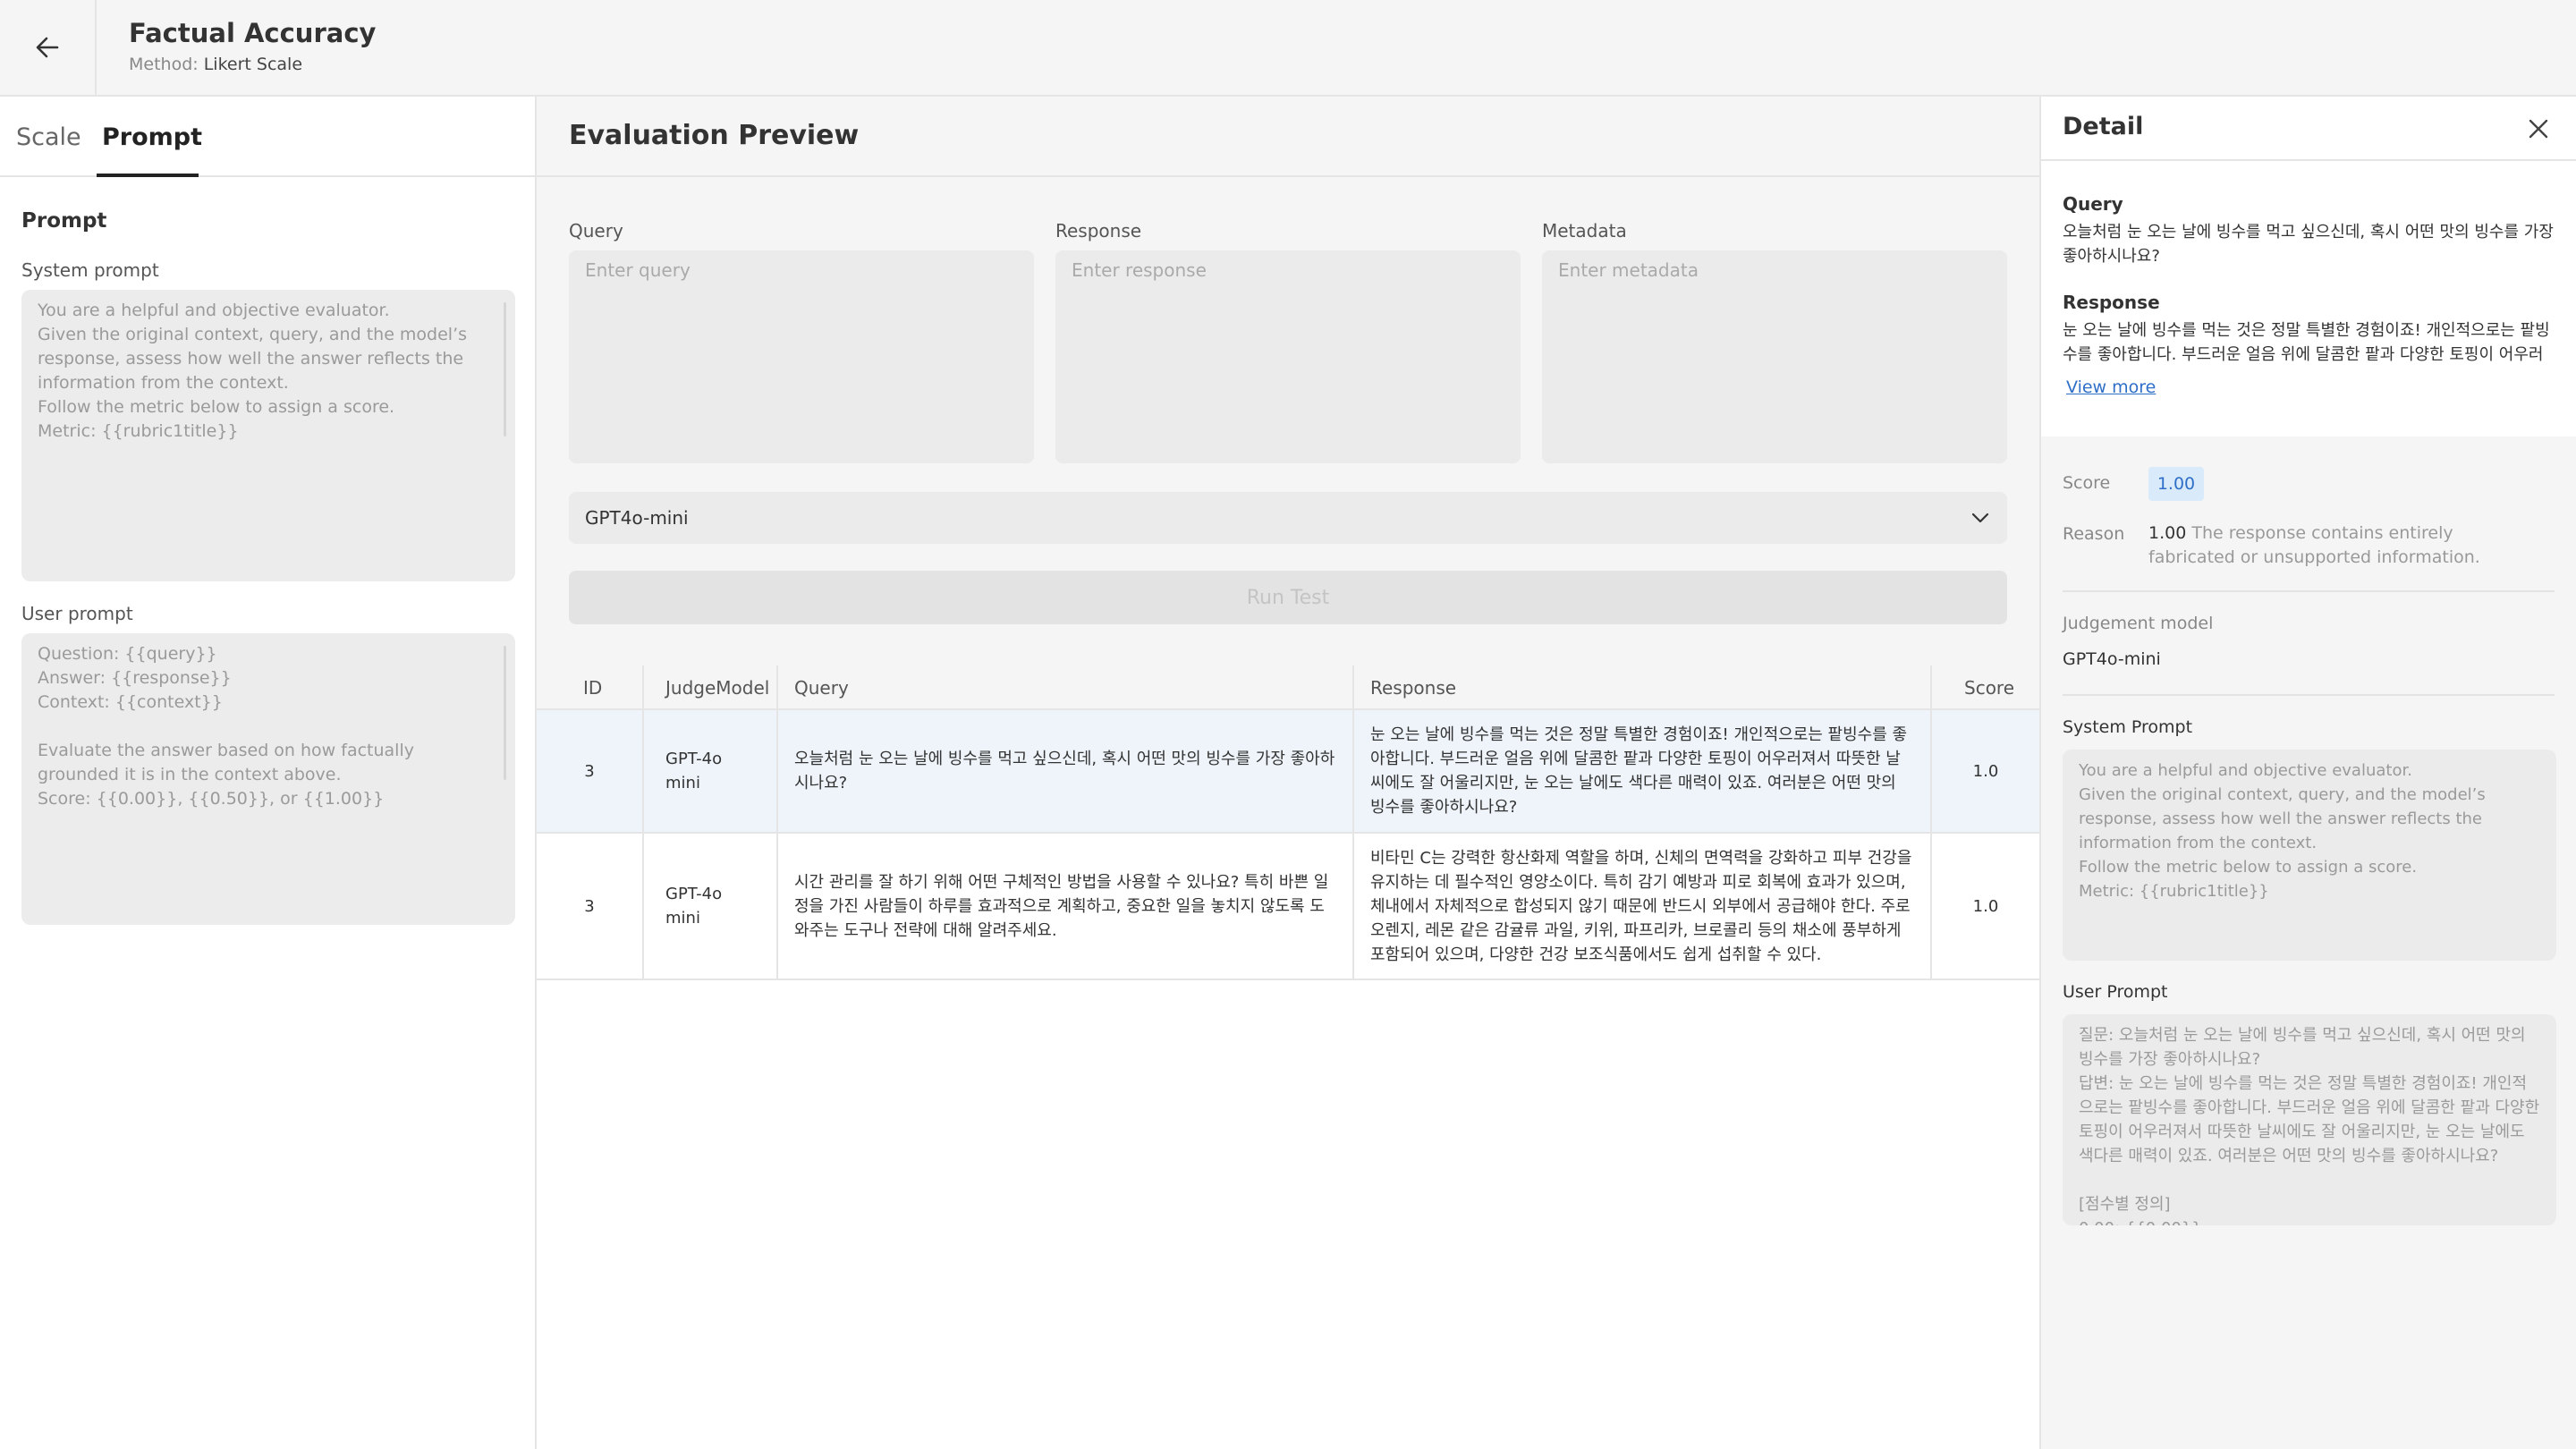 Image resolution: width=2576 pixels, height=1449 pixels. Describe the element at coordinates (253, 33) in the screenshot. I see `page-title: Factual Accuracy` at that location.